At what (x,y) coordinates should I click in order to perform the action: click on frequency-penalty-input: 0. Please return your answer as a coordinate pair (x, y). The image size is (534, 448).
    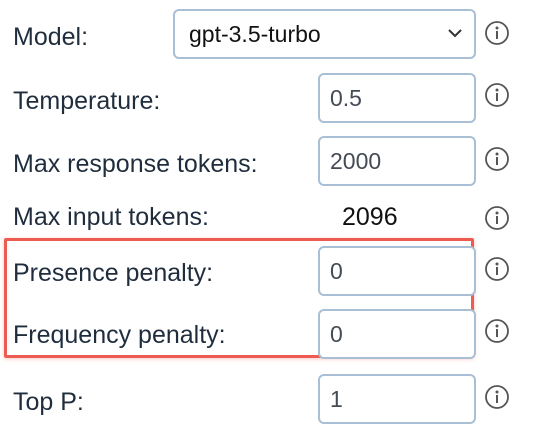
    Looking at the image, I should click on (397, 334).